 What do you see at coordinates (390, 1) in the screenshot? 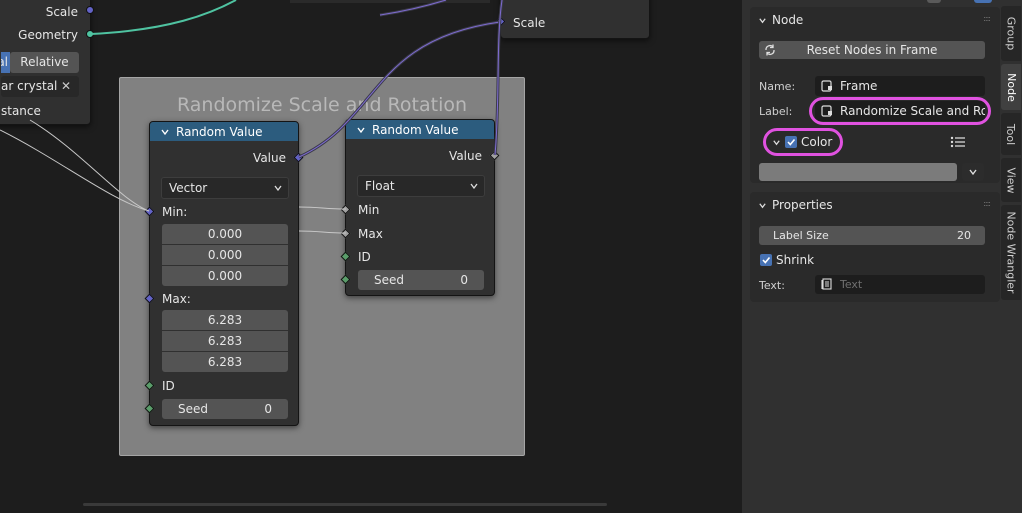
I see `node-edge` at bounding box center [390, 1].